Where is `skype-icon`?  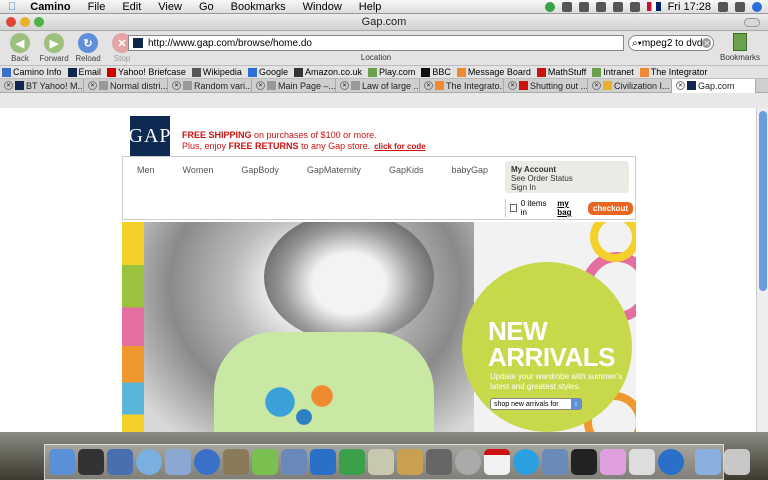 skype-icon is located at coordinates (526, 462).